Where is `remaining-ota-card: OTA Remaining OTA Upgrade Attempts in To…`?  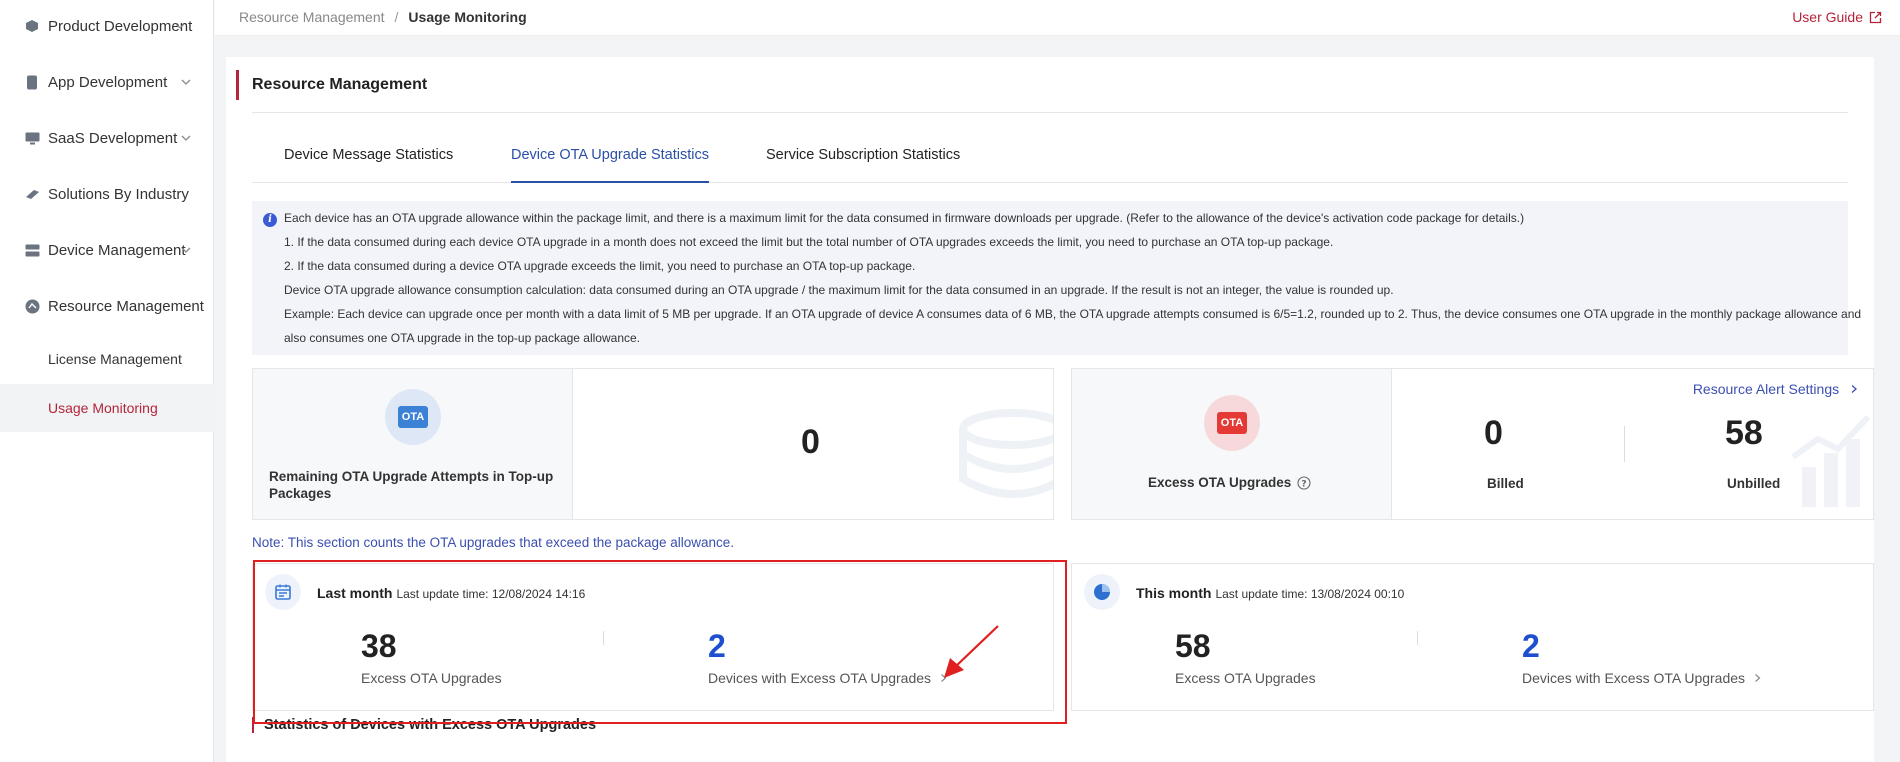
remaining-ota-card: OTA Remaining OTA Upgrade Attempts in To… is located at coordinates (653, 444).